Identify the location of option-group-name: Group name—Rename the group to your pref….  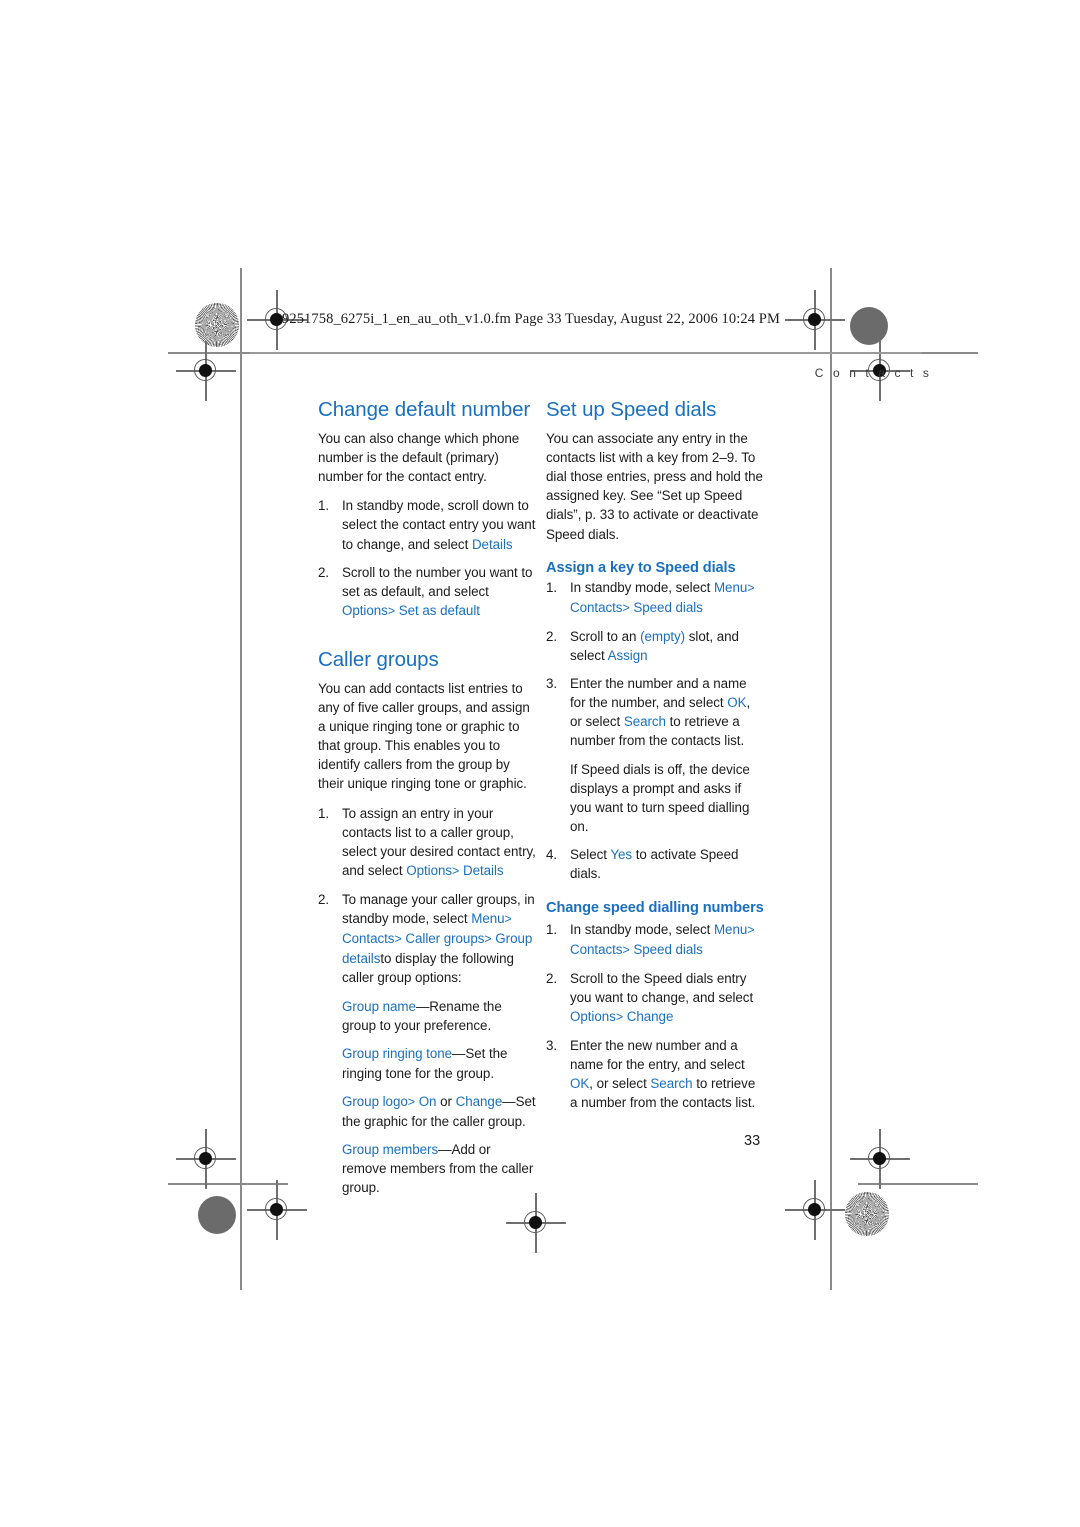
(427, 1016).